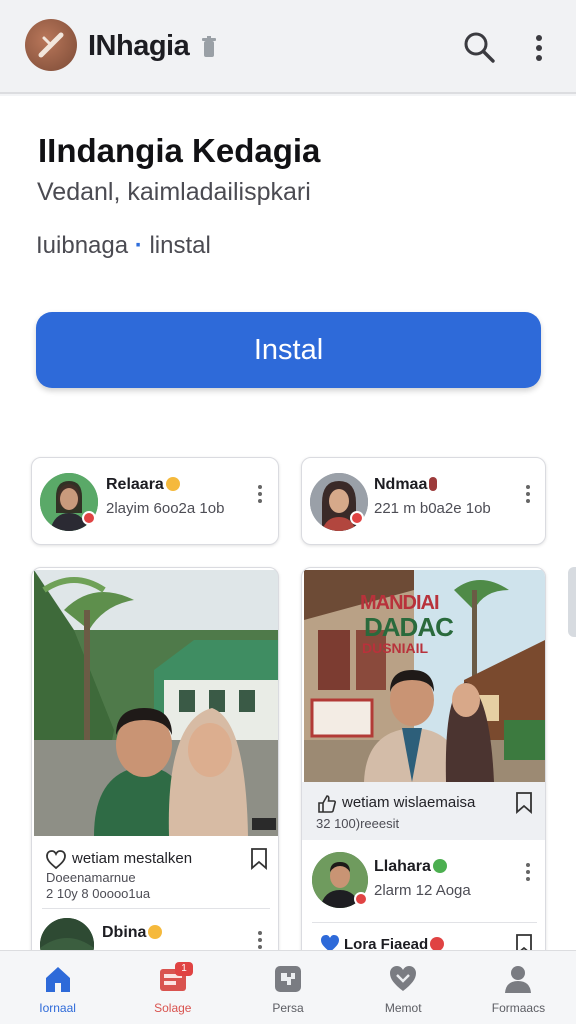 This screenshot has width=576, height=1024. Describe the element at coordinates (209, 46) in the screenshot. I see `trash-icon` at that location.